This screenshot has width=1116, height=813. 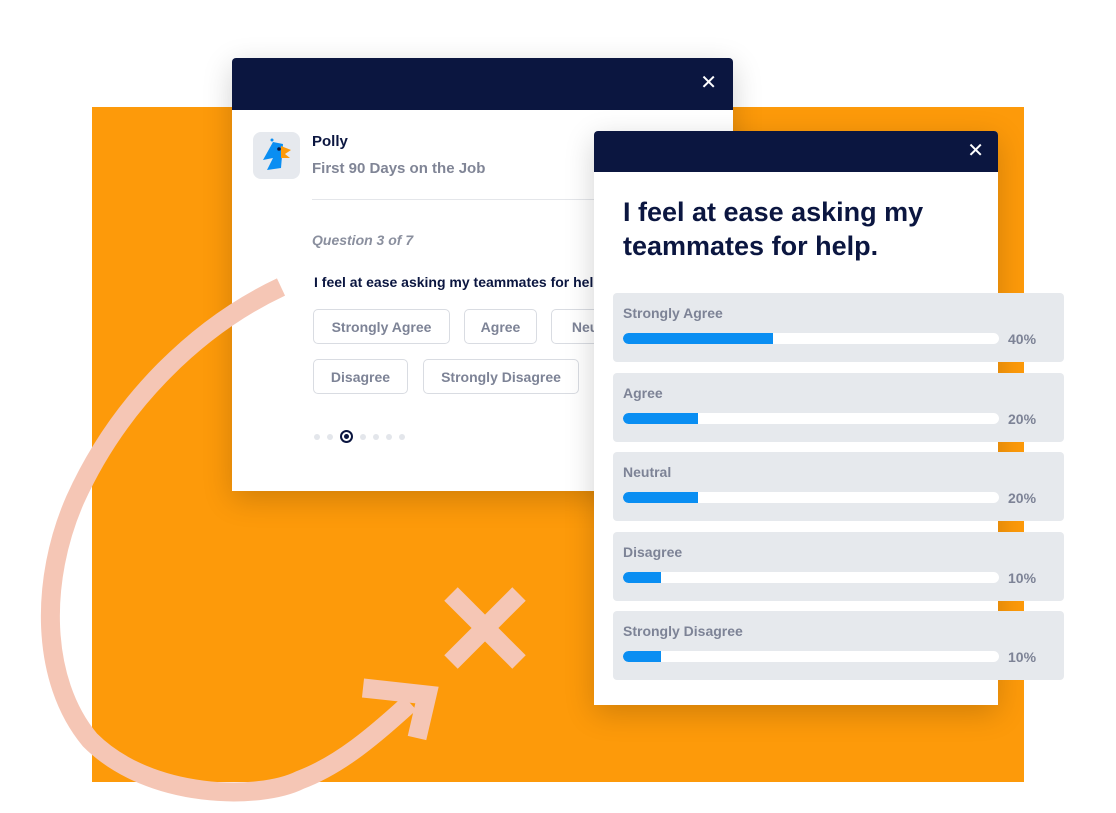 What do you see at coordinates (838, 645) in the screenshot?
I see `result-row: Strongly Disagree 10%` at bounding box center [838, 645].